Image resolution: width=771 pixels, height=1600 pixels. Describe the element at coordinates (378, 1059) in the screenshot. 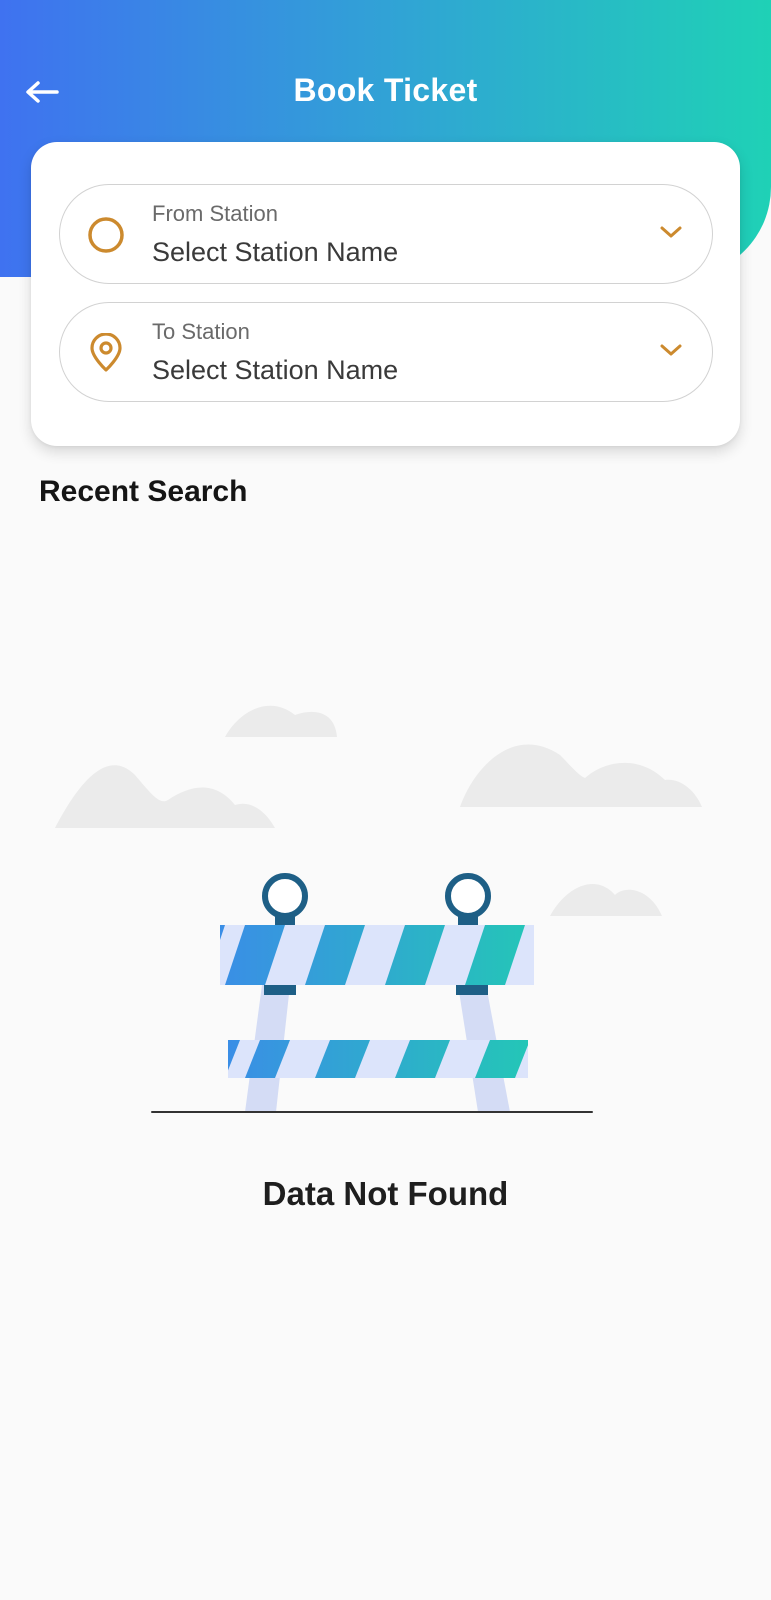

I see `barrier-bottom-board` at that location.